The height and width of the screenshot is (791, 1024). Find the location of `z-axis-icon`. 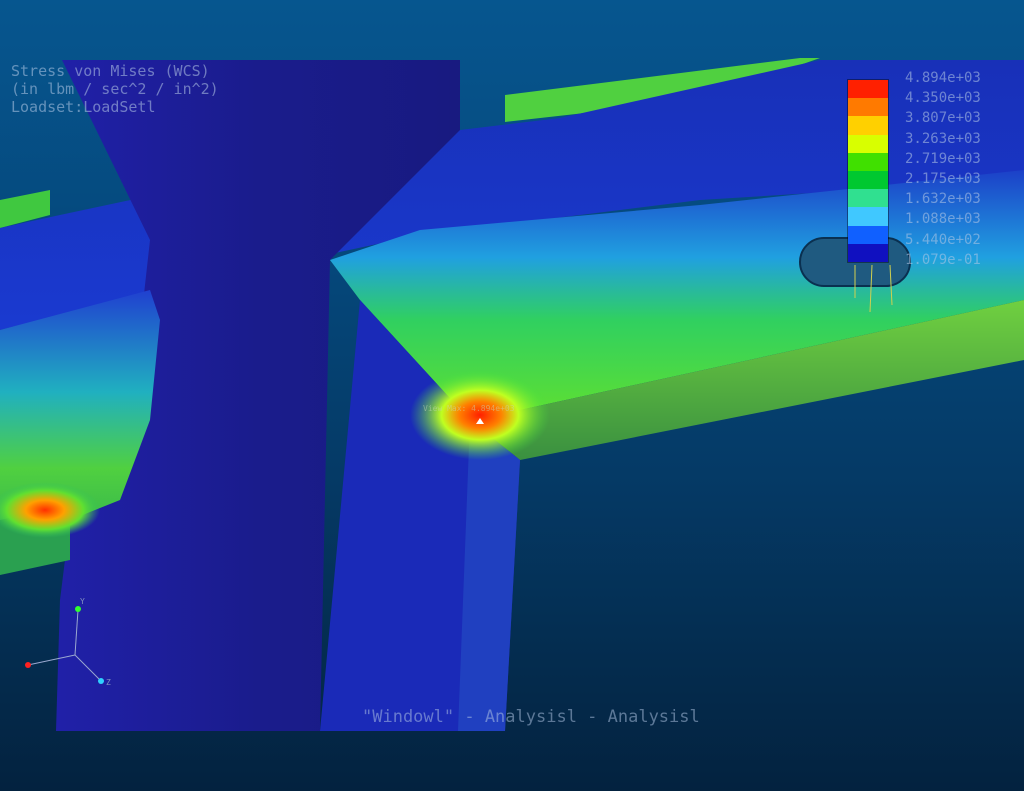

z-axis-icon is located at coordinates (101, 681).